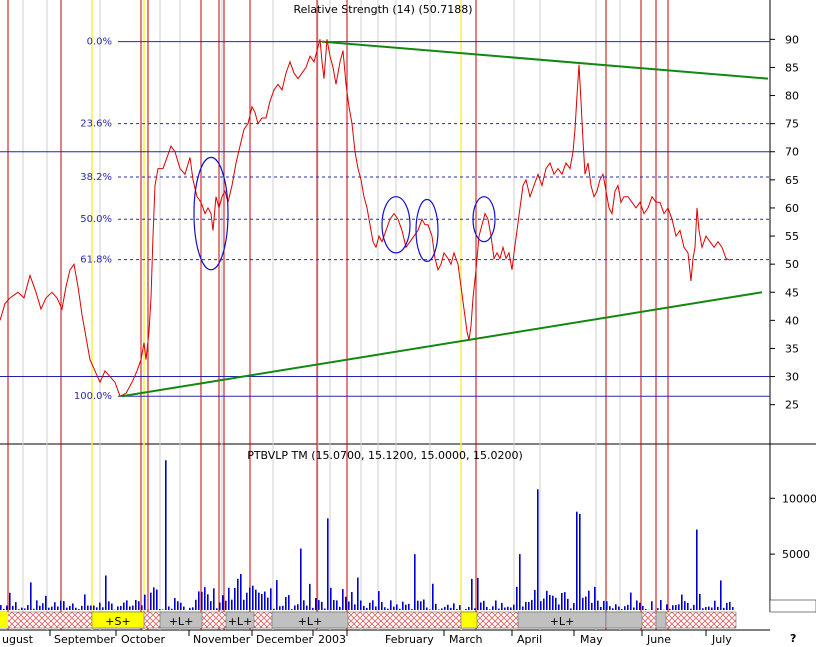 The width and height of the screenshot is (816, 647). I want to click on vol-y-tick-label: 5000, so click(796, 554).